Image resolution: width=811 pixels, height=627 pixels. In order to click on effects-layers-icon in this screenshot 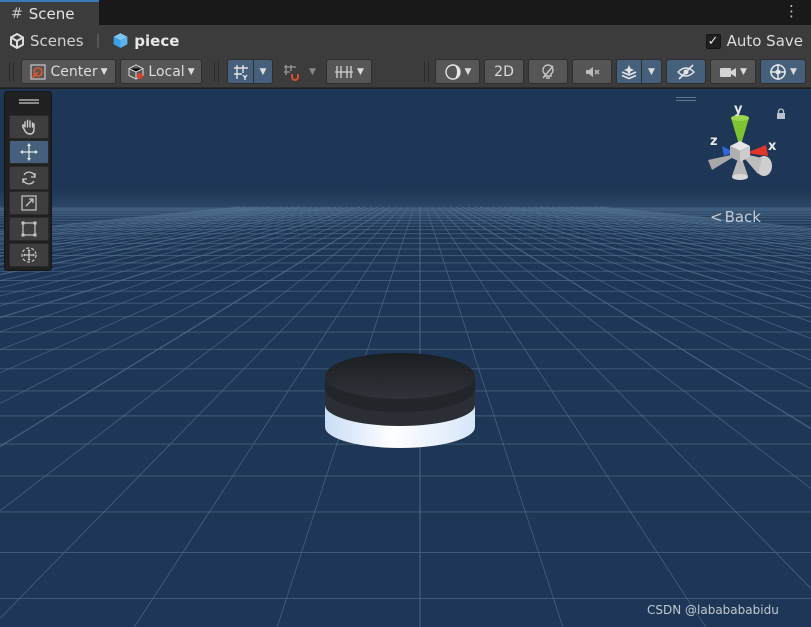, I will do `click(629, 71)`.